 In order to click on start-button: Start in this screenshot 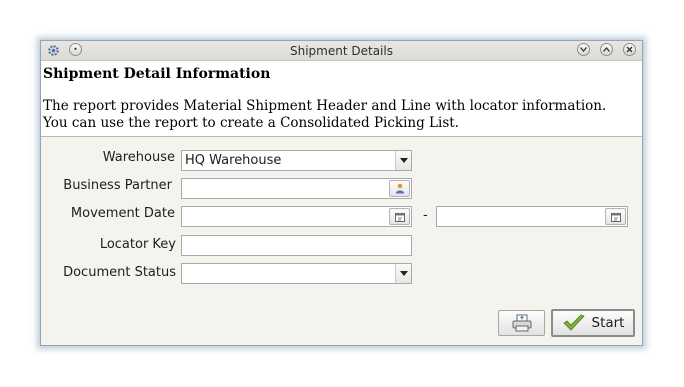, I will do `click(593, 323)`.